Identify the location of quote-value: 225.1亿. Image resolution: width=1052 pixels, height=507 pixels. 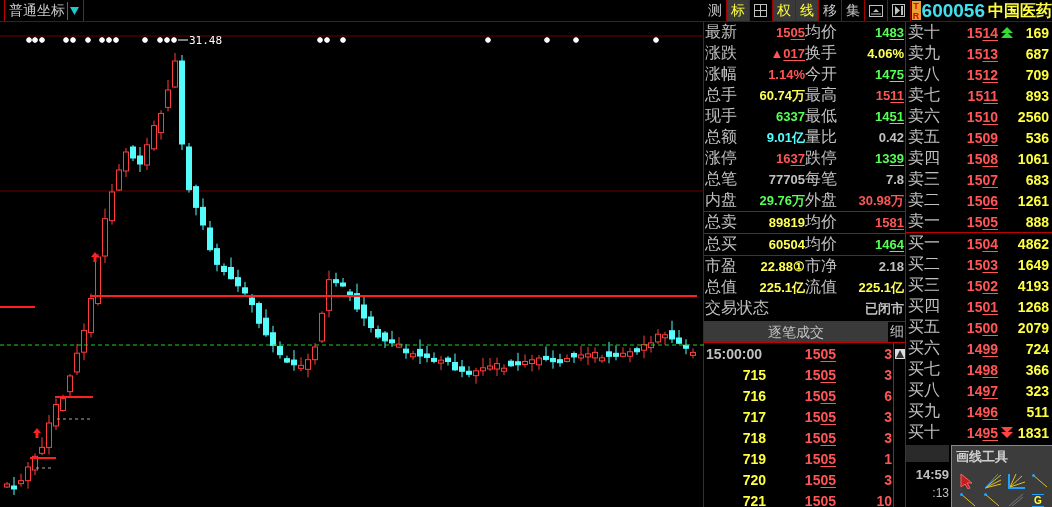
(781, 288).